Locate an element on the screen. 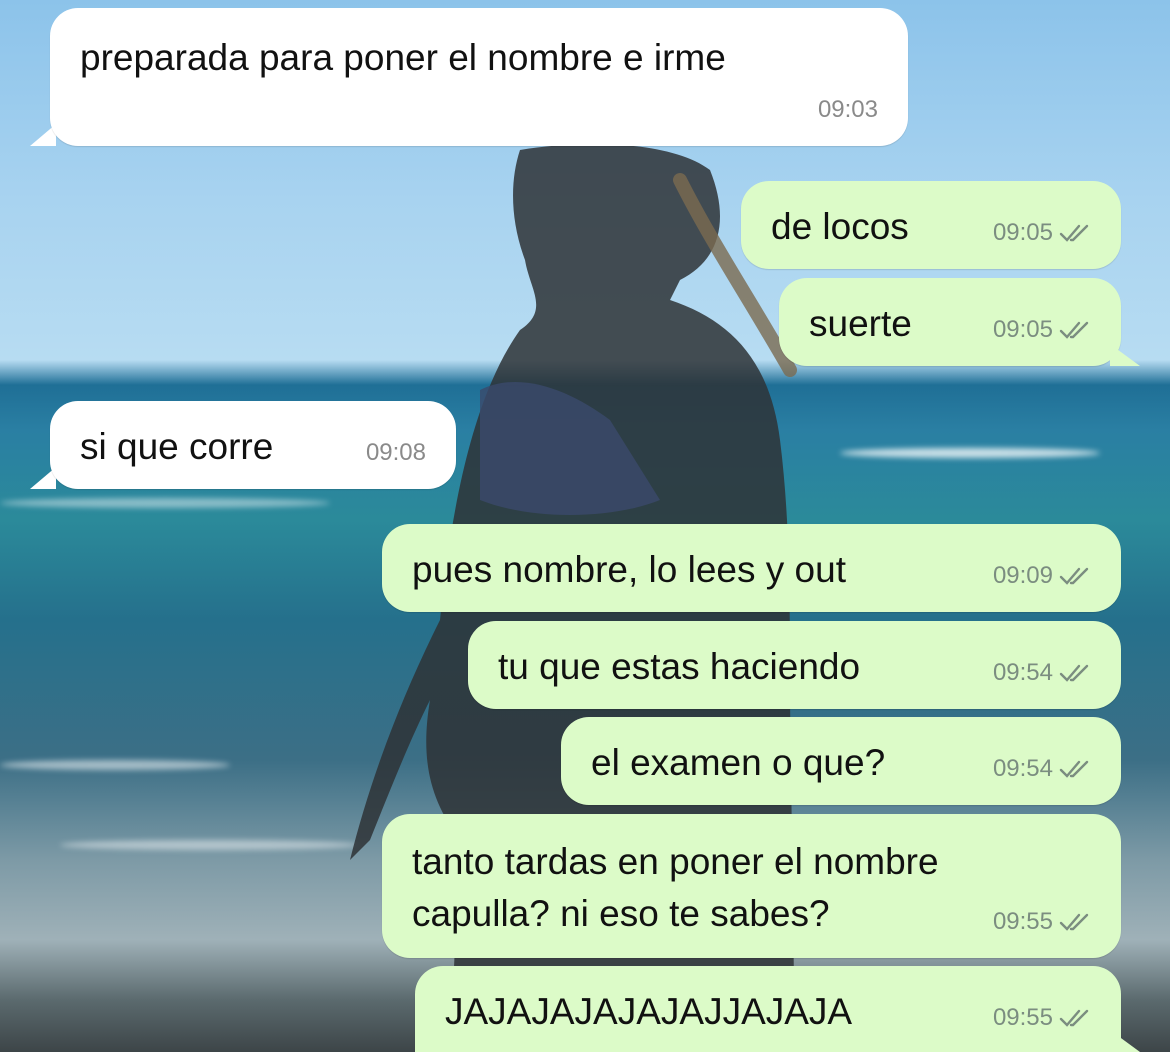 This screenshot has height=1052, width=1170. message-time: 09:03 is located at coordinates (847, 109).